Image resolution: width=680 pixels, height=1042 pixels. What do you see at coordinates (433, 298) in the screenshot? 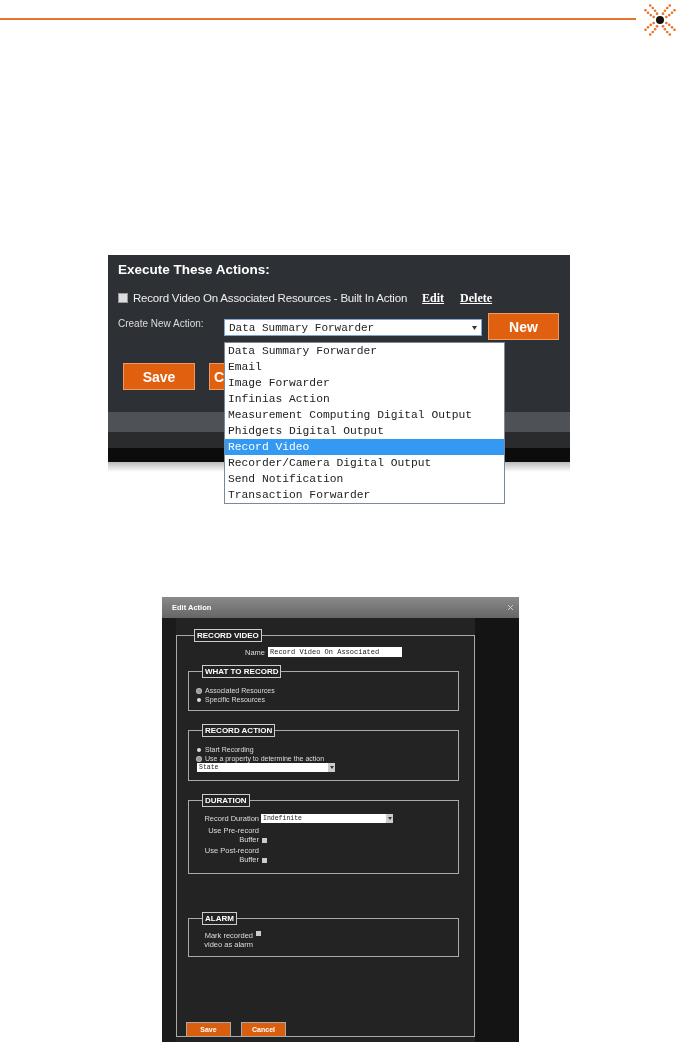
I see `action-link: Edit` at bounding box center [433, 298].